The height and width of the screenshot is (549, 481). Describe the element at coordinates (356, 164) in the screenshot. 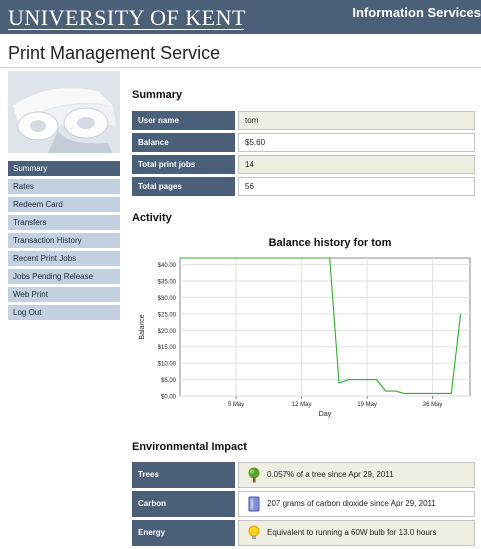

I see `summary-value: 14` at that location.